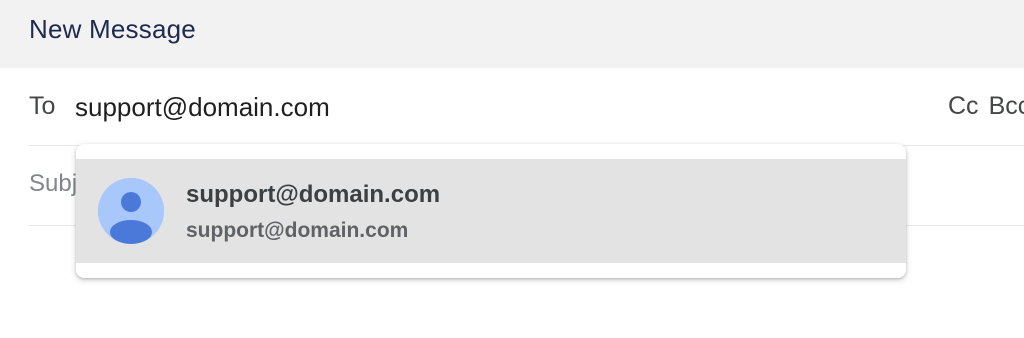 This screenshot has height=338, width=1024. Describe the element at coordinates (131, 211) in the screenshot. I see `person-icon` at that location.